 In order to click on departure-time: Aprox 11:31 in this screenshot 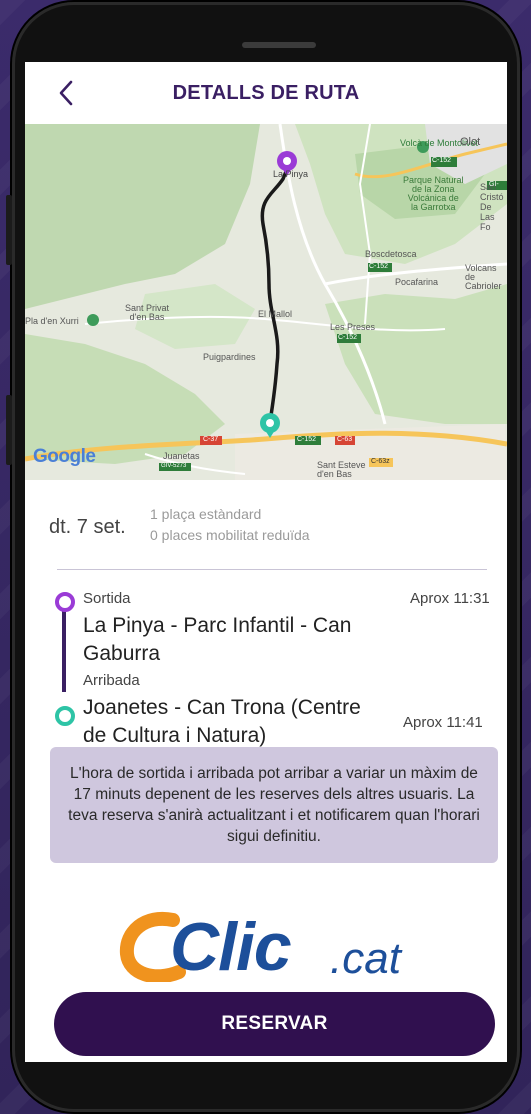, I will do `click(450, 598)`.